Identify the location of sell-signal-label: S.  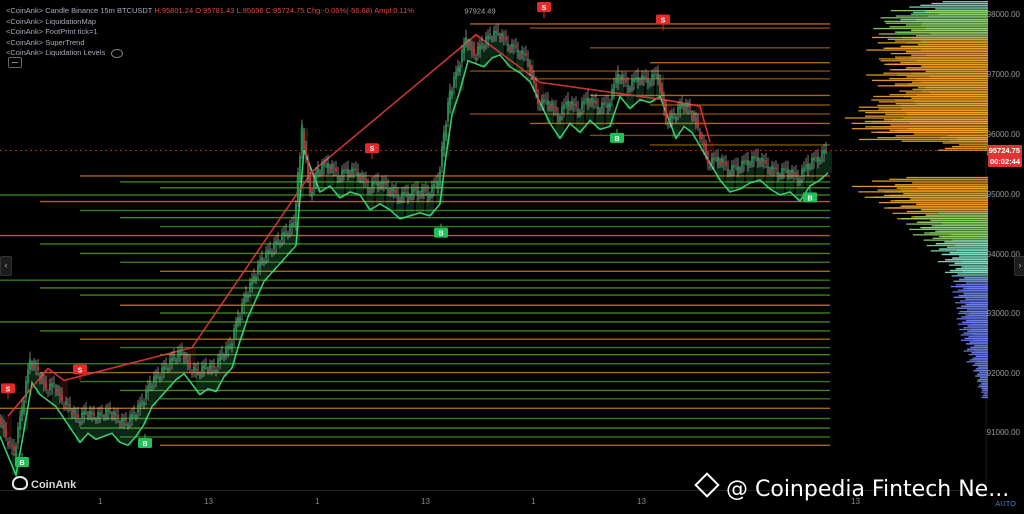
(663, 20).